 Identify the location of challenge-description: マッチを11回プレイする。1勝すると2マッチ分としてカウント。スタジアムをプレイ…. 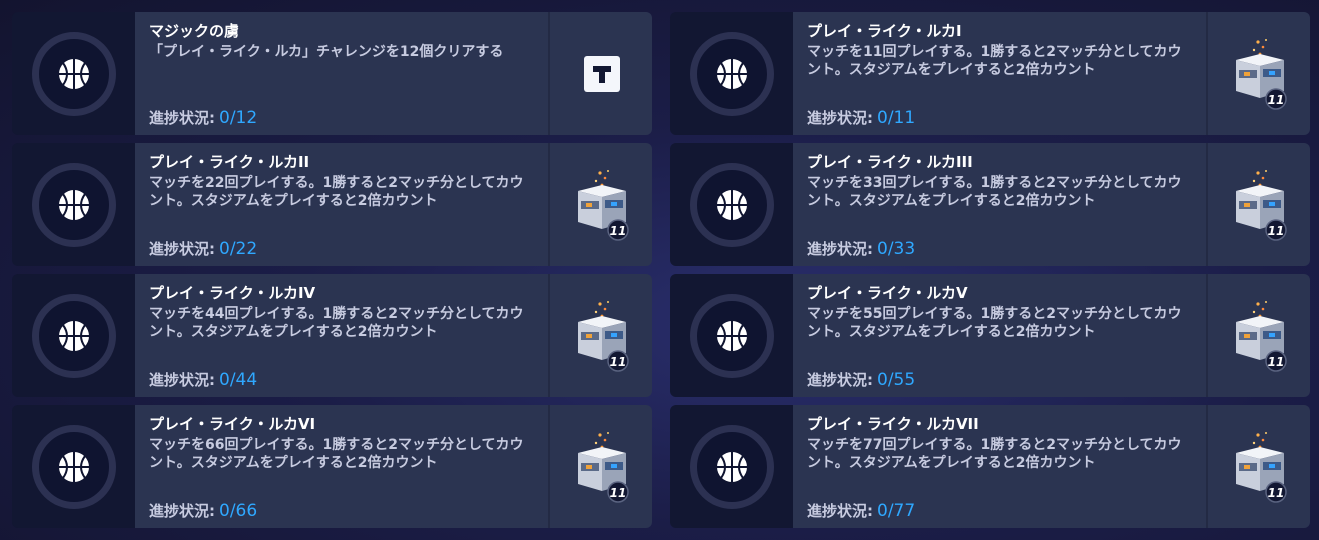
(994, 61).